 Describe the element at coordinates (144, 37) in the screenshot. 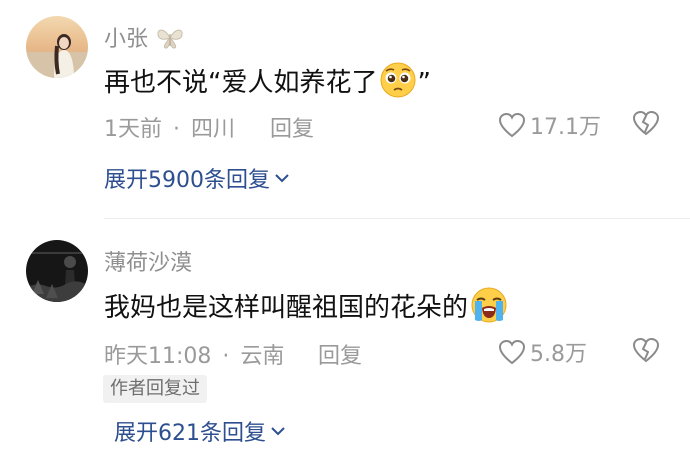

I see `username: 小张` at that location.